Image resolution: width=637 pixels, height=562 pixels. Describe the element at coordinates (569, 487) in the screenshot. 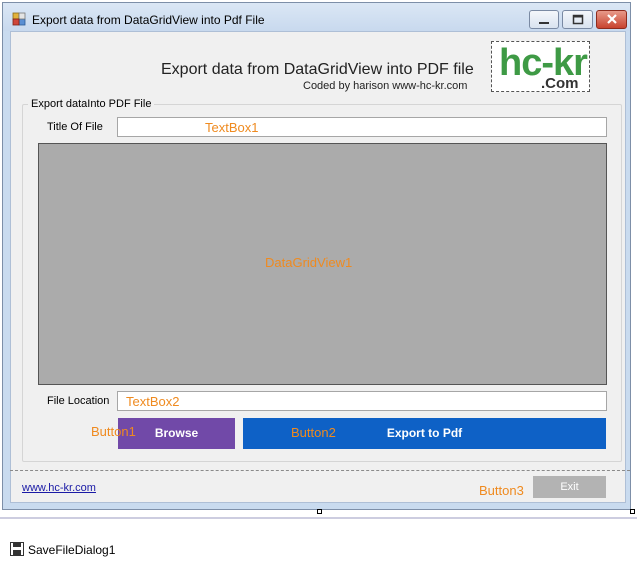

I see `exit-button: Exit` at that location.